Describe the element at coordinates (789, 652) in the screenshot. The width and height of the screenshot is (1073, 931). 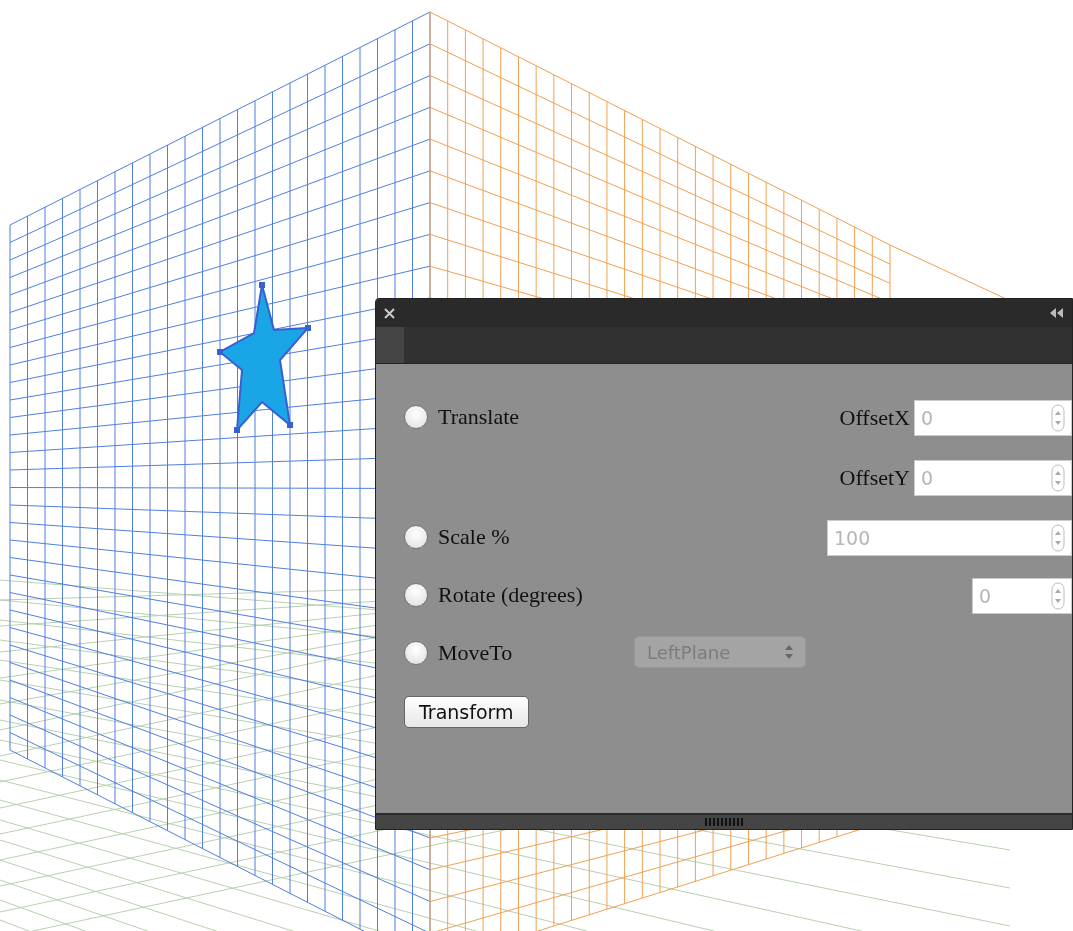
I see `updown-caret-icon` at that location.